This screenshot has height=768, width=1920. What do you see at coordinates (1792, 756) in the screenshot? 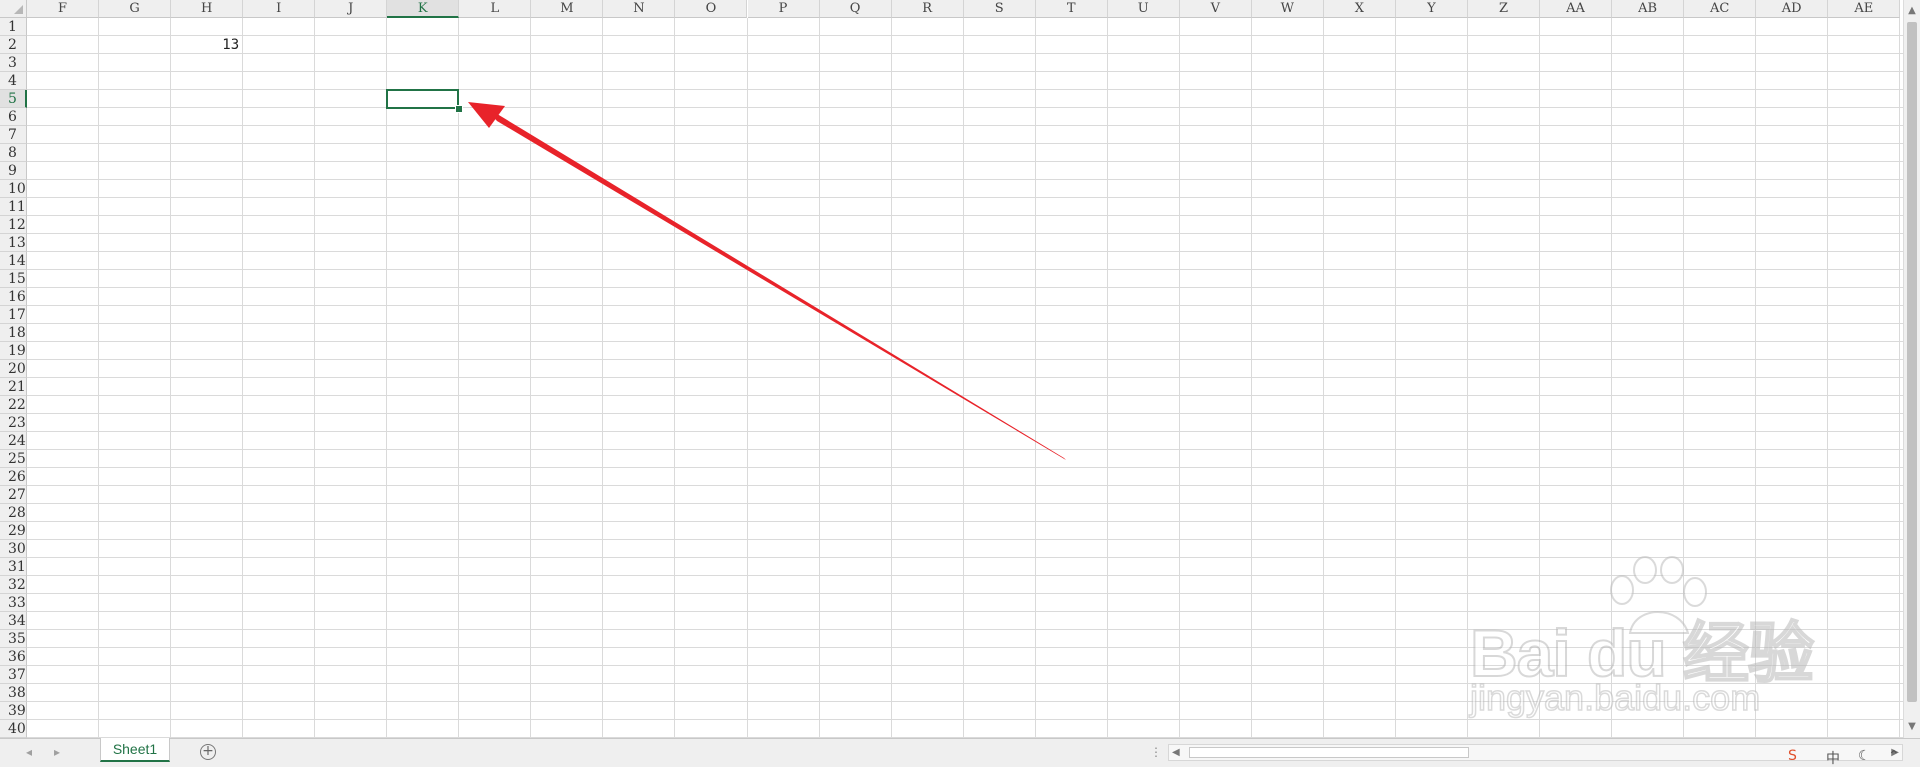
I see `sogou-ime-icon: S` at bounding box center [1792, 756].